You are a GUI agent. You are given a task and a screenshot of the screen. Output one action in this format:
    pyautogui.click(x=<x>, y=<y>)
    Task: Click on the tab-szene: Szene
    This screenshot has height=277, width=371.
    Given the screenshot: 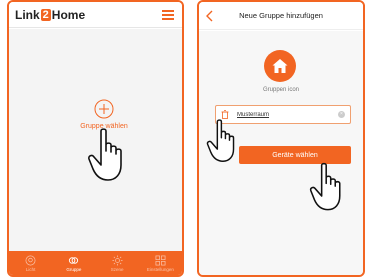 What is the action you would take?
    pyautogui.click(x=117, y=263)
    